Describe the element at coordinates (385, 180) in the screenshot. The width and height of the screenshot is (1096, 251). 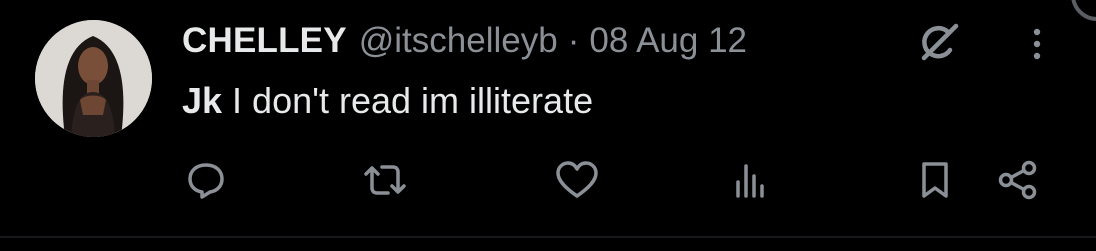
I see `retweet-icon` at that location.